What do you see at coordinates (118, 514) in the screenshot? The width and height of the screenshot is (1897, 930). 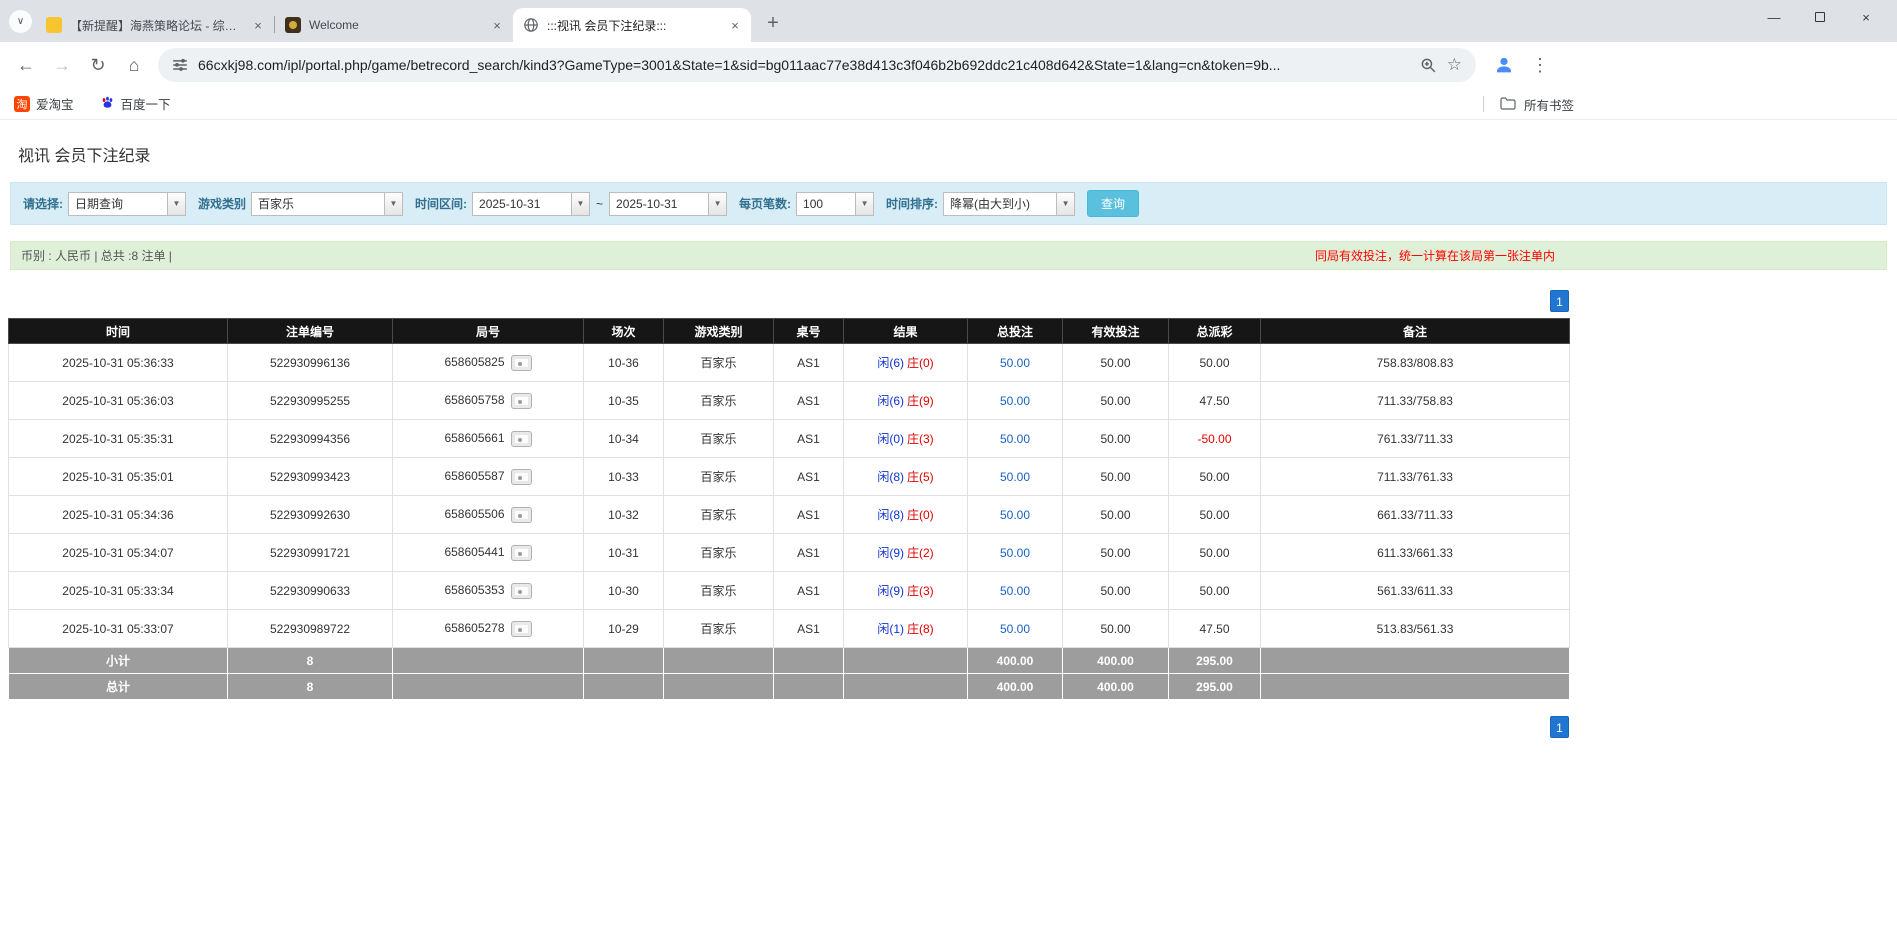 I see `cell-time: 2025-10-31 05:34:36` at bounding box center [118, 514].